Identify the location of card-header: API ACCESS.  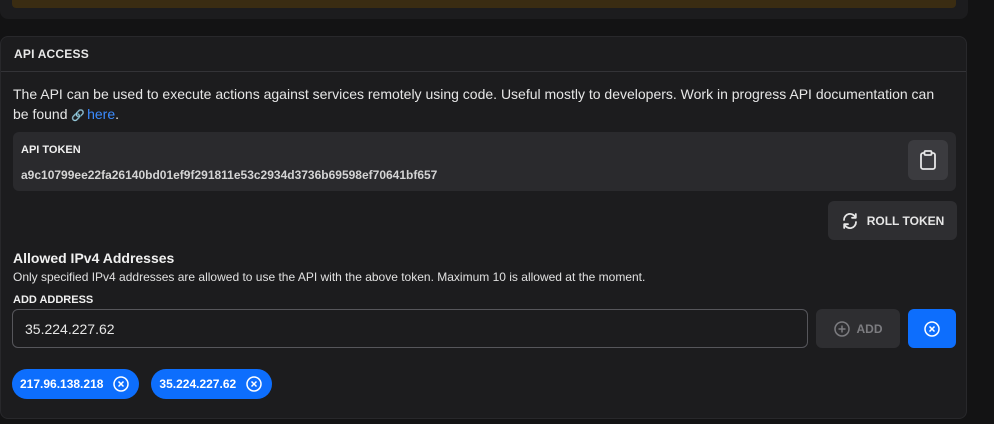
(483, 54).